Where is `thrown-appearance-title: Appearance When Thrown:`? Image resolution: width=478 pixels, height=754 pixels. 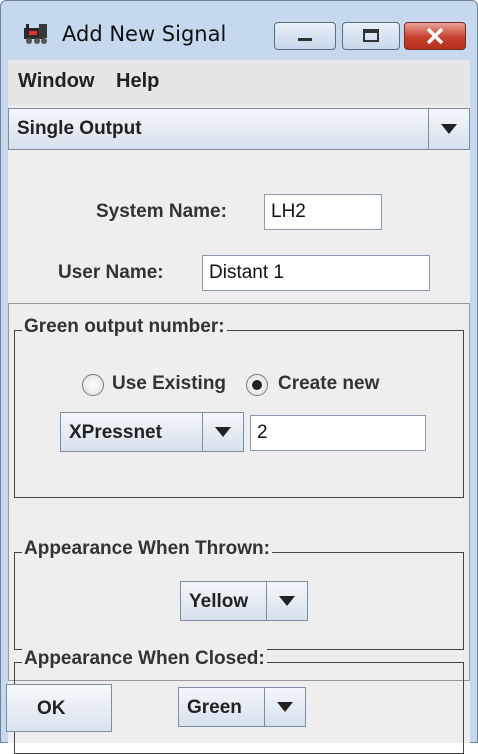 thrown-appearance-title: Appearance When Thrown: is located at coordinates (147, 549).